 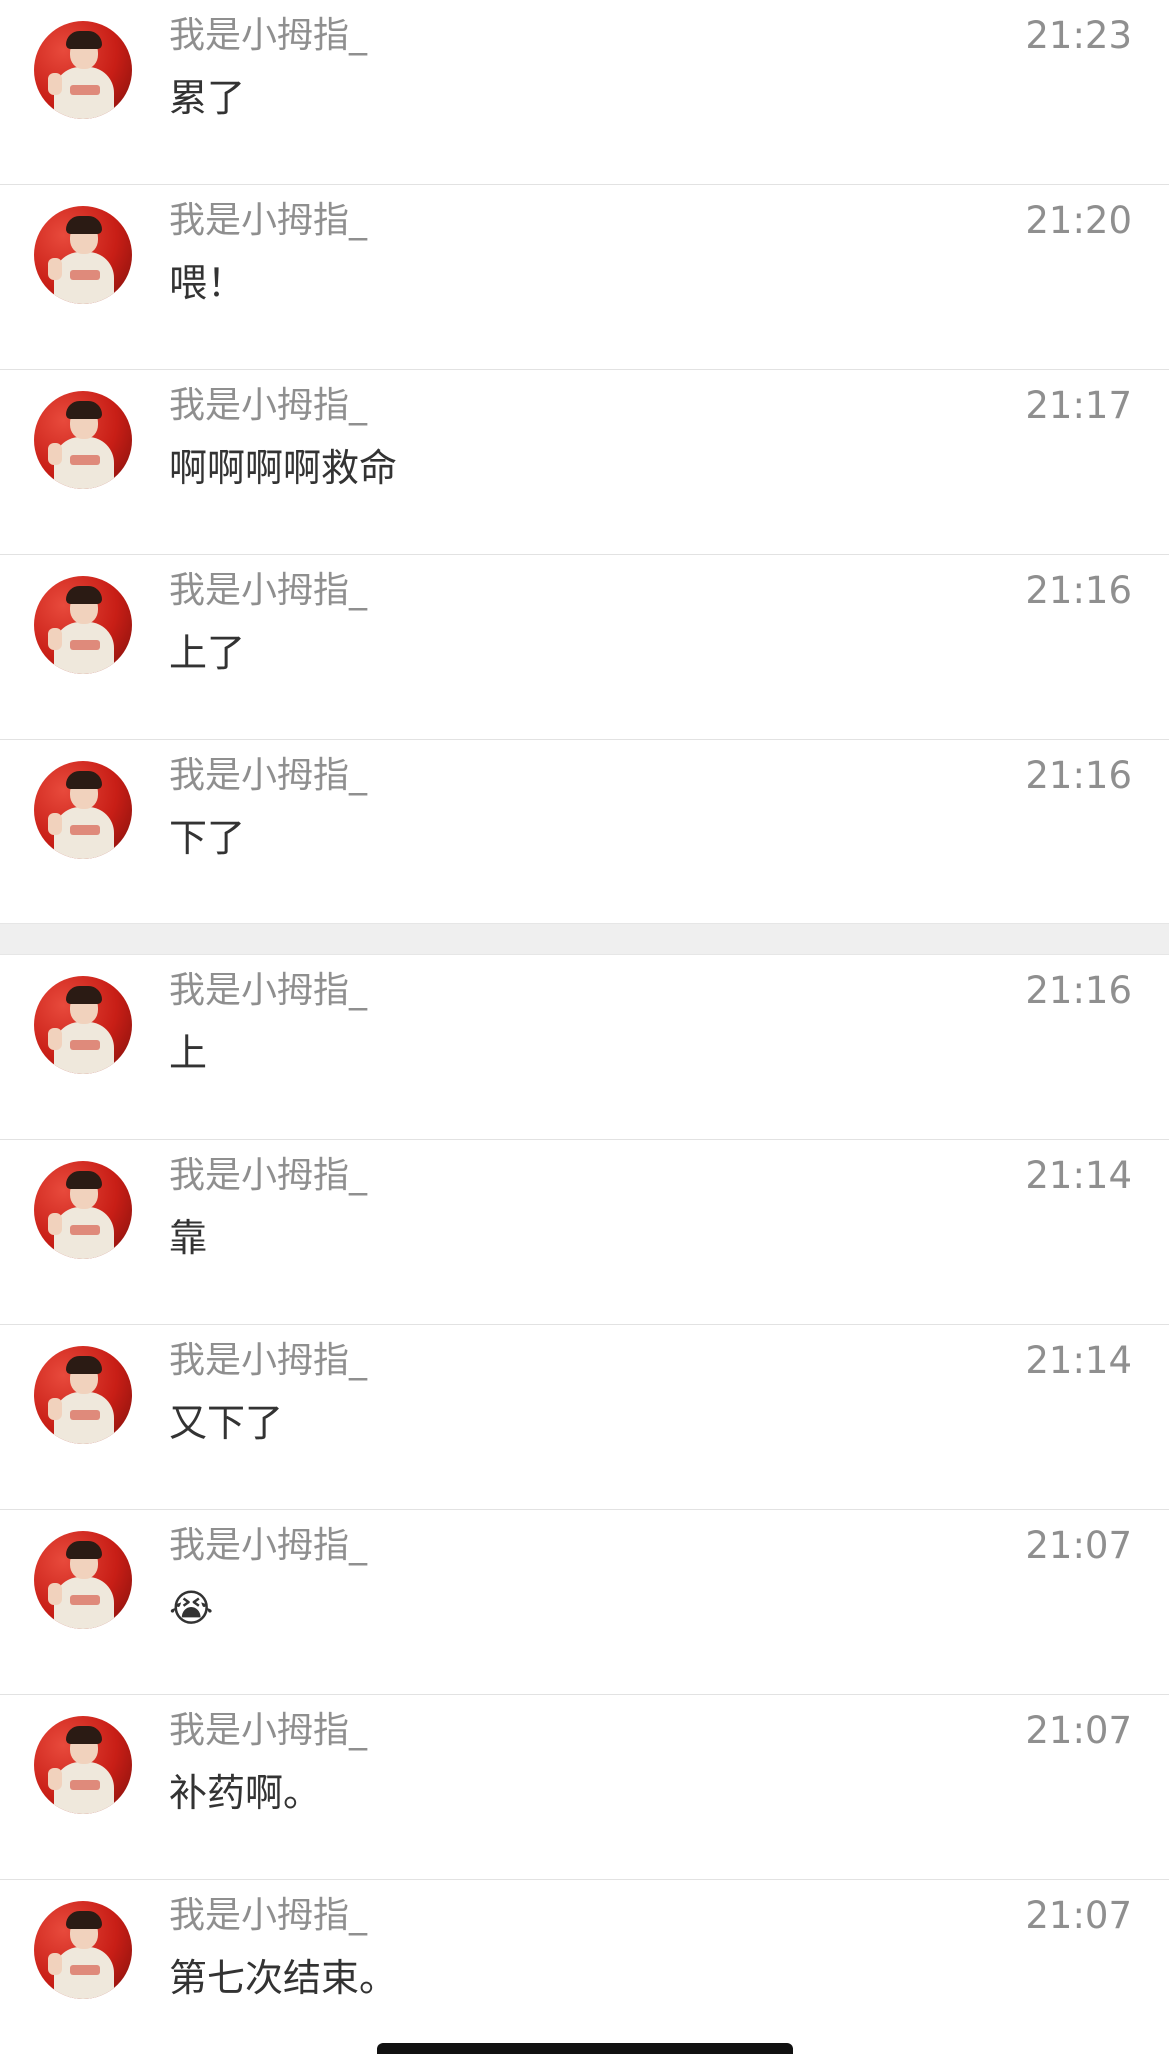 I want to click on message-row: 我是小拇指_ 21:20 喂！, so click(x=584, y=277).